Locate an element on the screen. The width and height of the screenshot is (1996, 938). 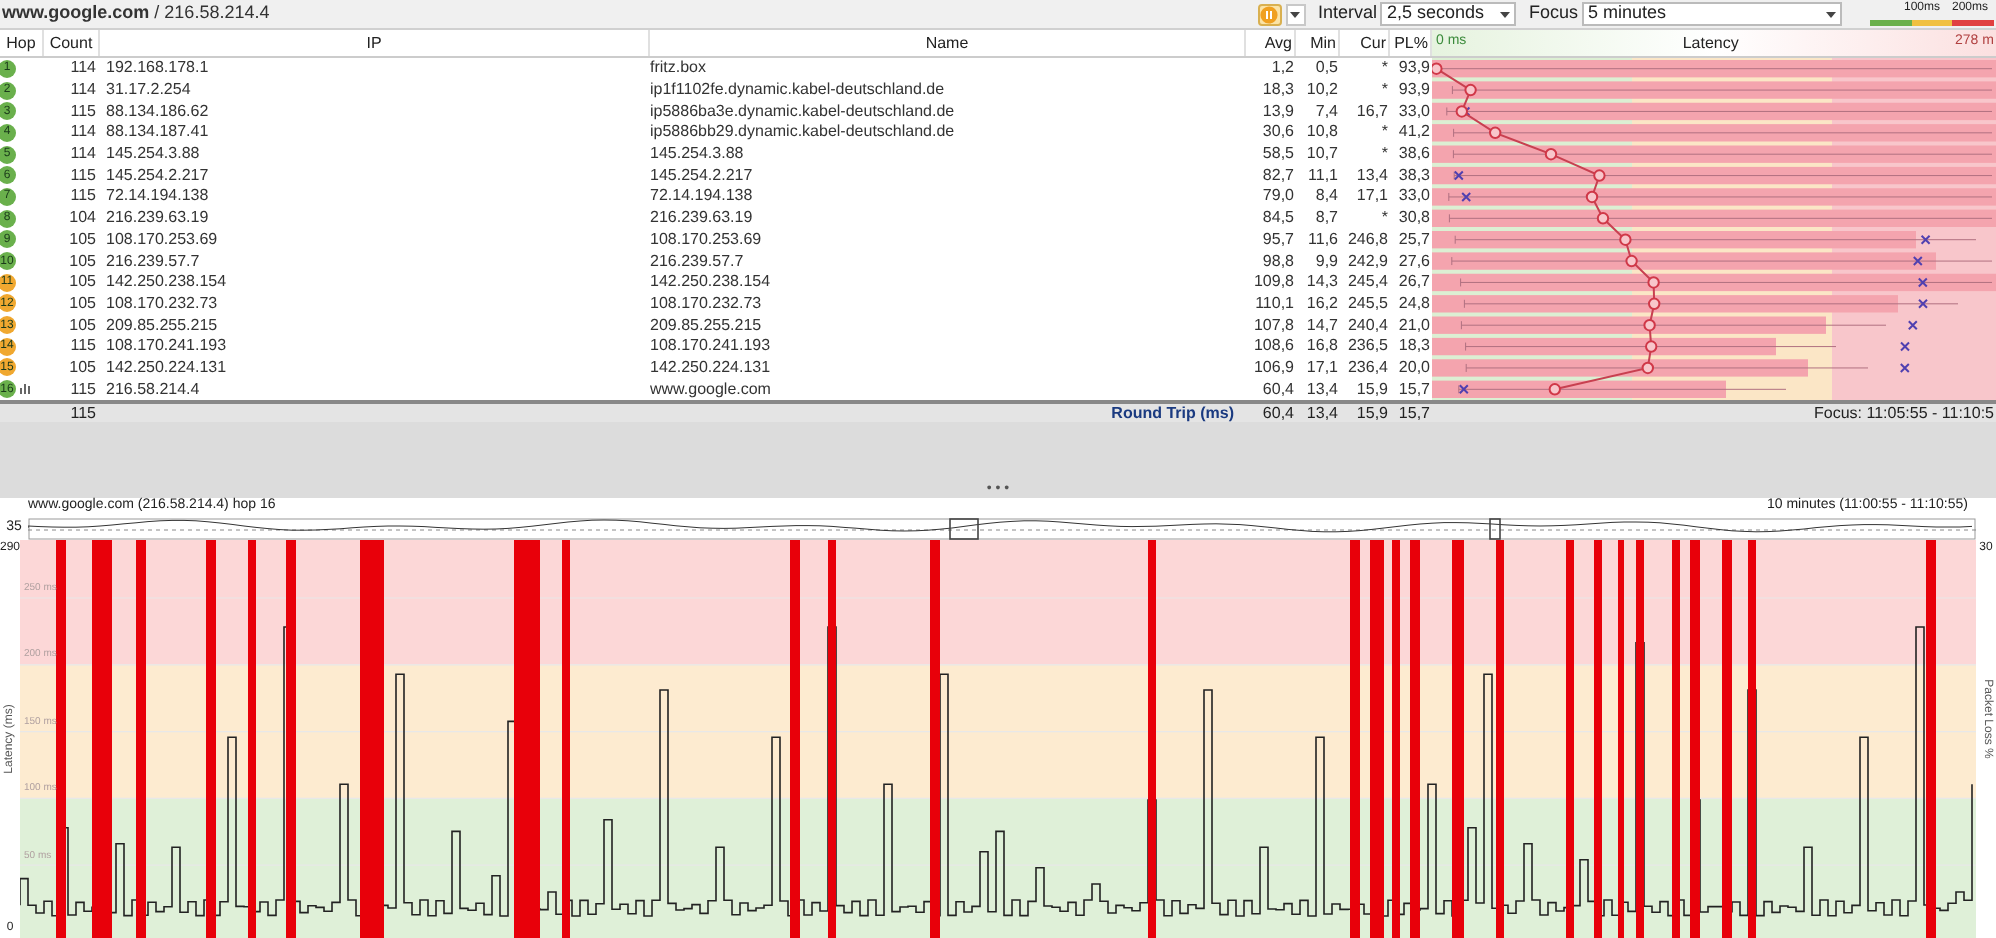
table-cell: 25,7 is located at coordinates (1414, 238).